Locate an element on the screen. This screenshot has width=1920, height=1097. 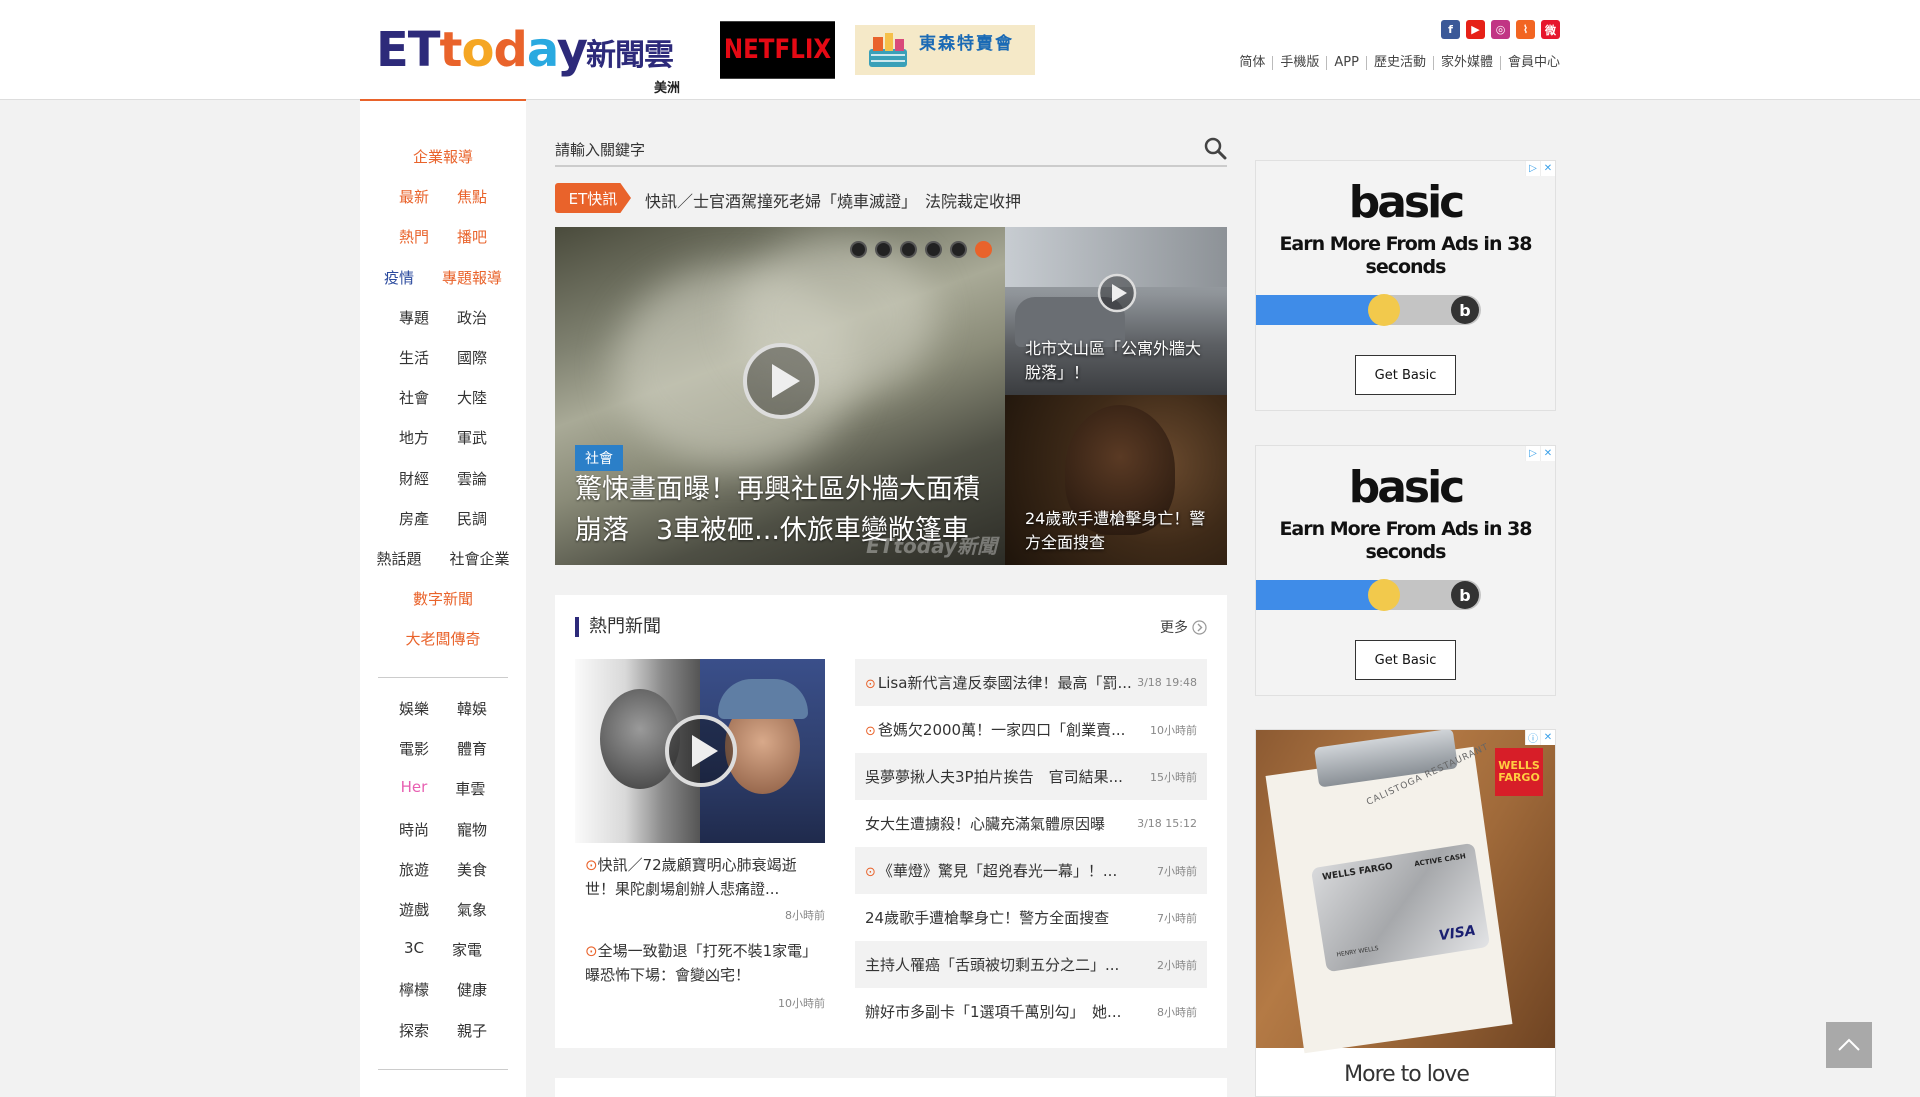
nav-item: 親子 is located at coordinates (472, 1030).